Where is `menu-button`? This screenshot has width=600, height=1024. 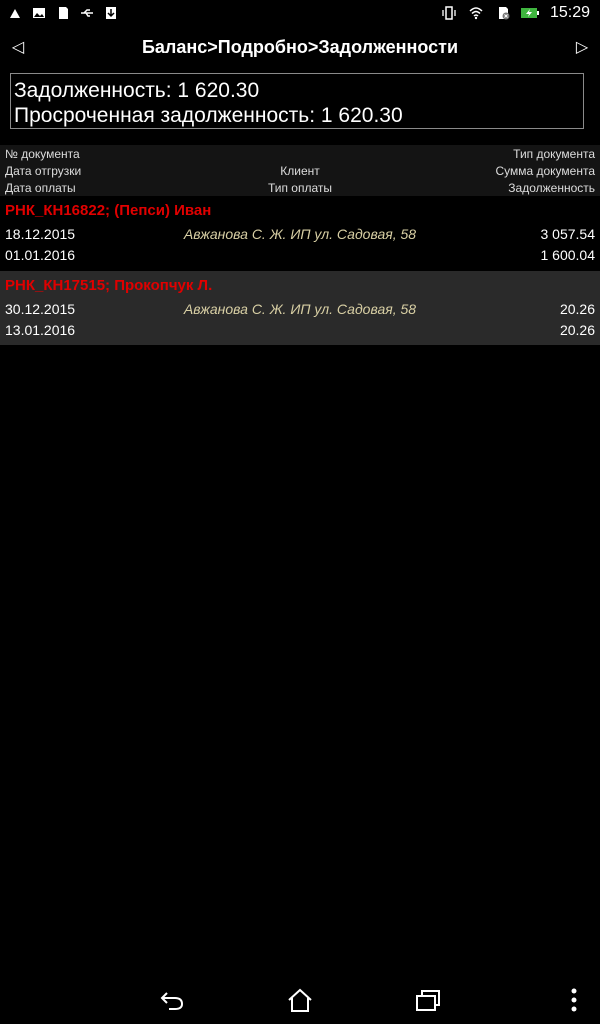 menu-button is located at coordinates (574, 1000).